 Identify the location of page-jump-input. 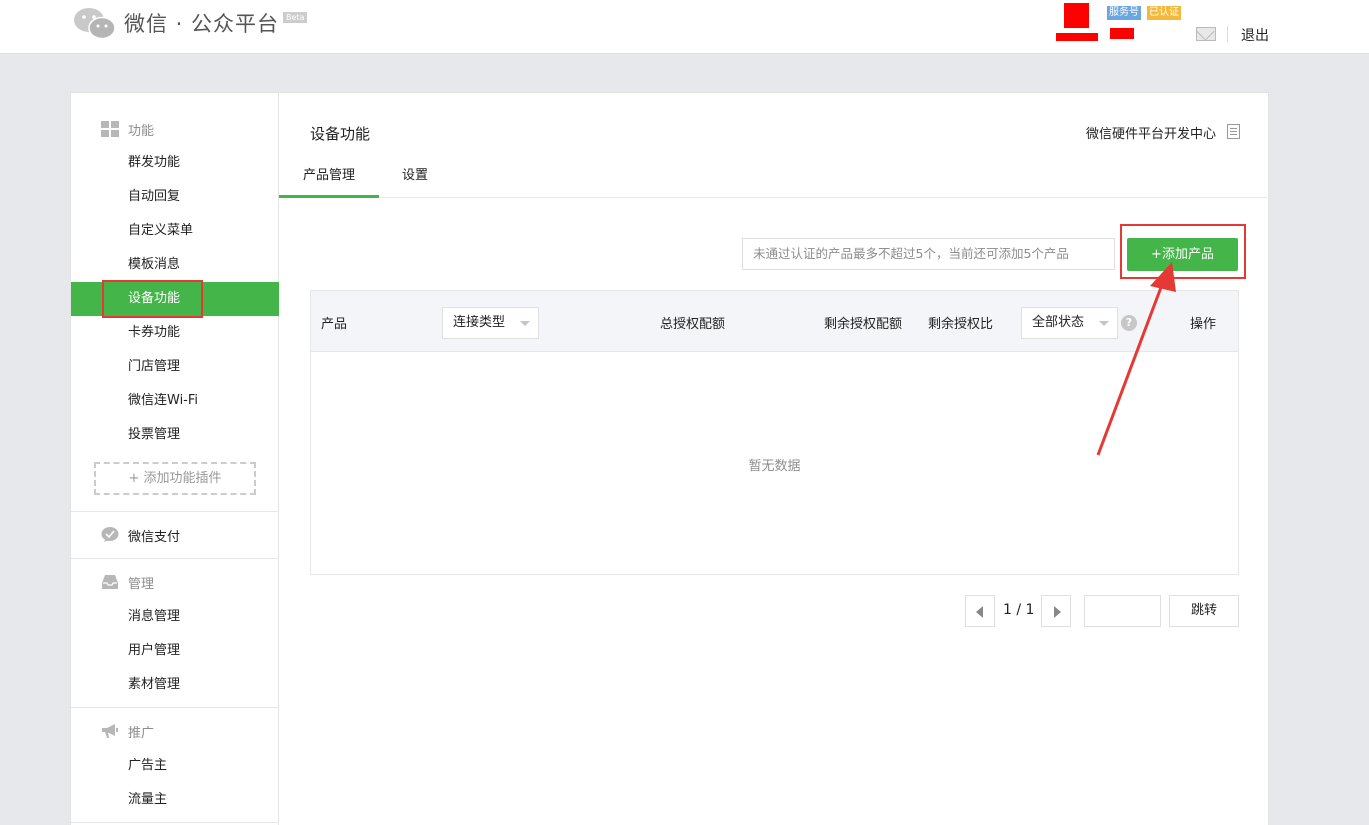
(1122, 611).